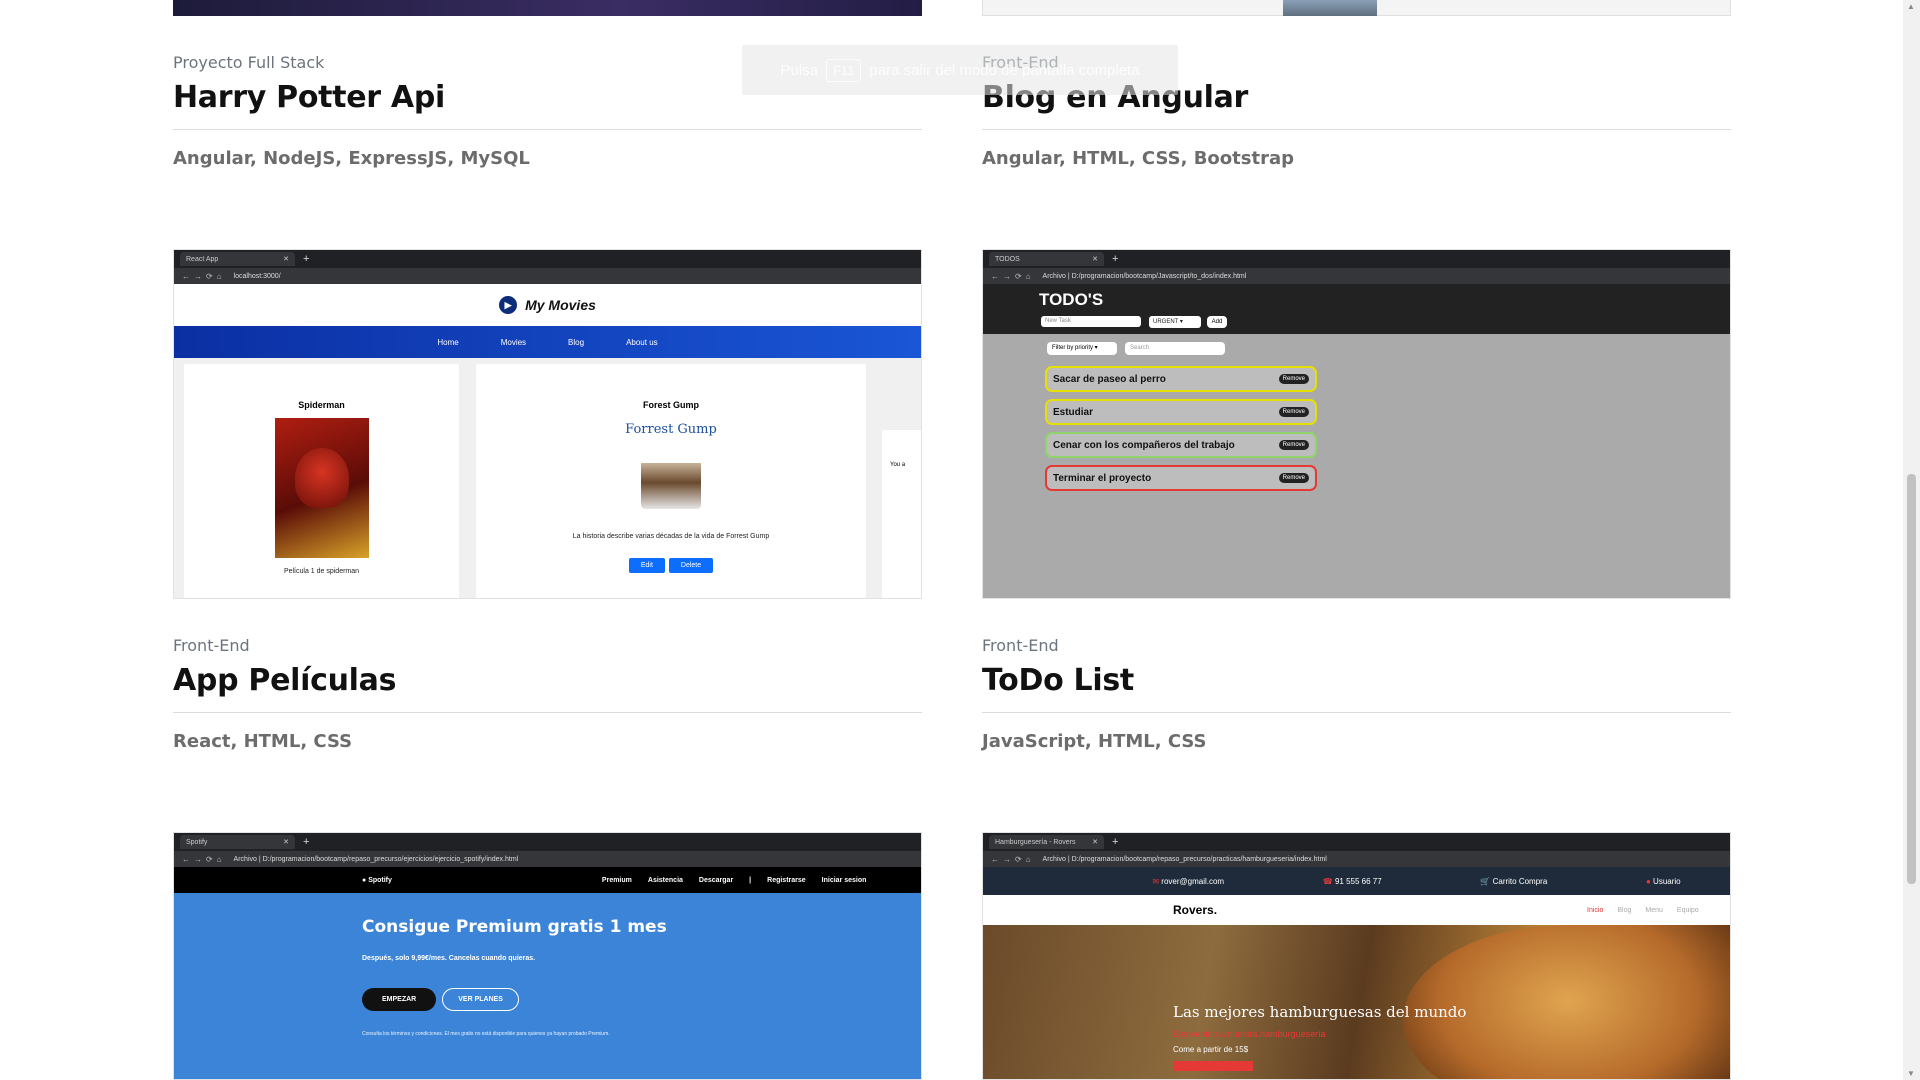  I want to click on forrest-gump-poster, so click(671, 476).